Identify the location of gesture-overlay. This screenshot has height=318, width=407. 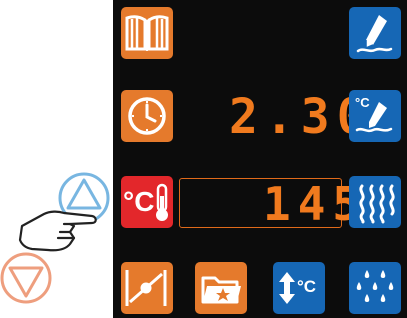
(55, 238).